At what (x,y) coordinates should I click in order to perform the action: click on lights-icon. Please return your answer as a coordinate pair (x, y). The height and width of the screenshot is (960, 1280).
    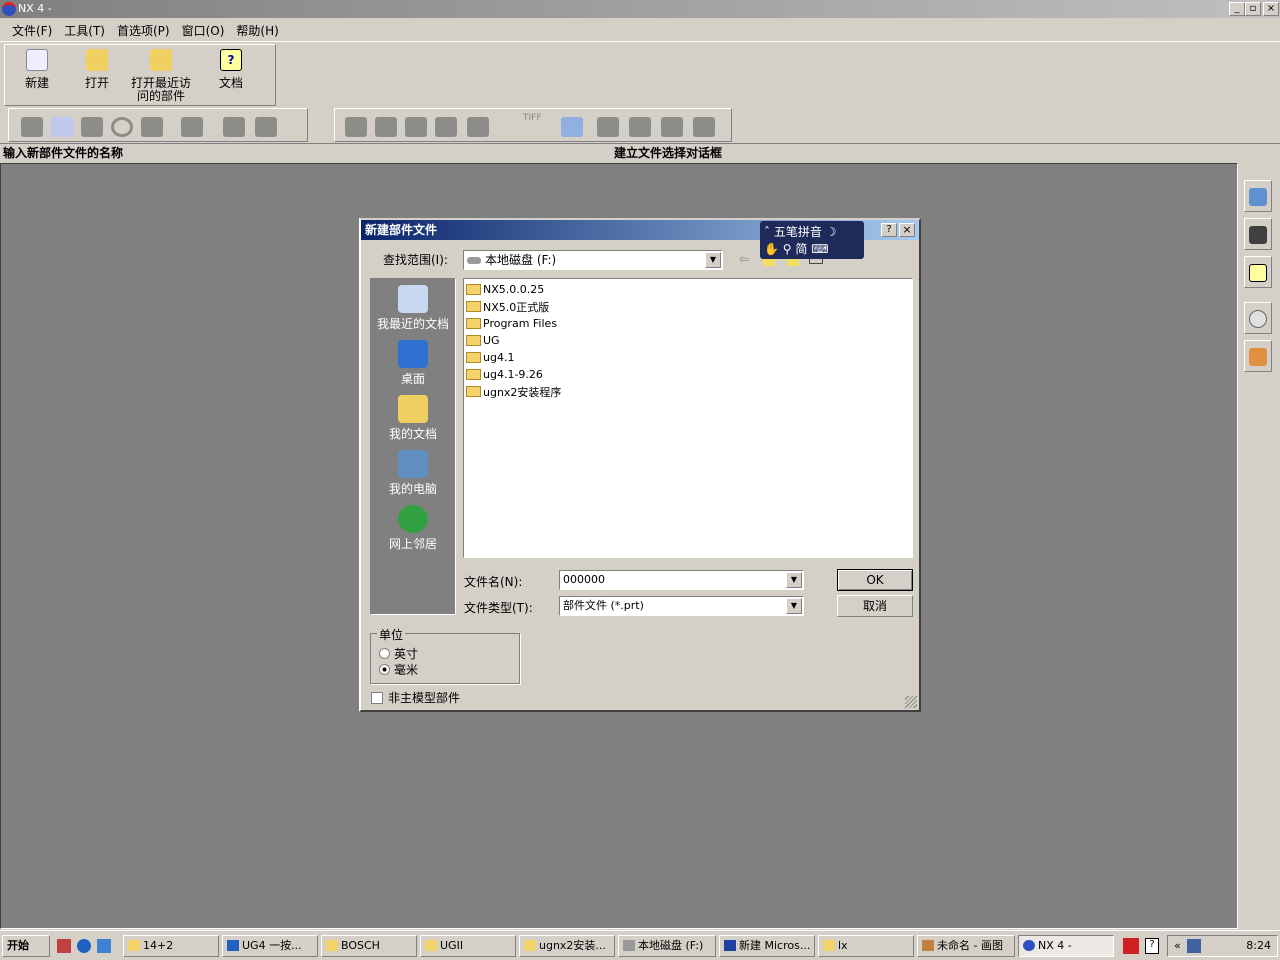
    Looking at the image, I should click on (416, 127).